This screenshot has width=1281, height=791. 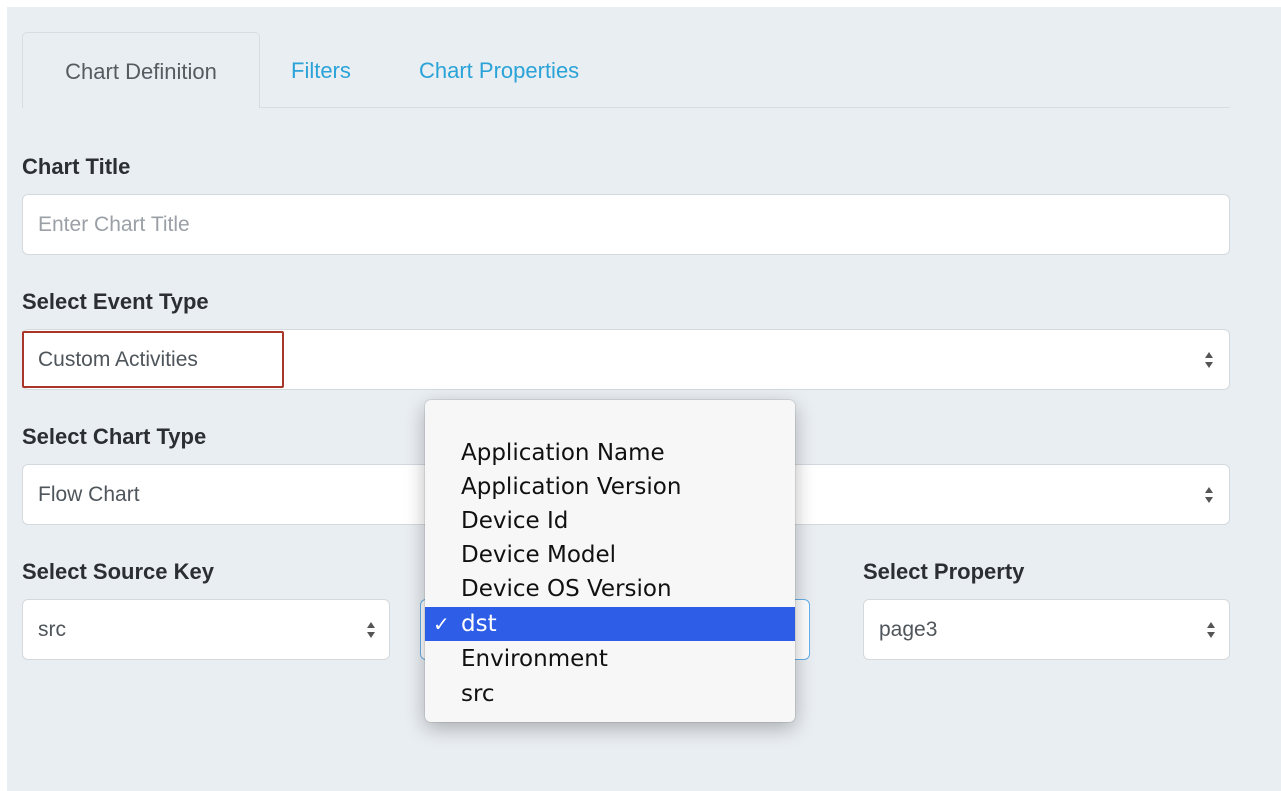 What do you see at coordinates (52, 629) in the screenshot?
I see `source-key-value: src` at bounding box center [52, 629].